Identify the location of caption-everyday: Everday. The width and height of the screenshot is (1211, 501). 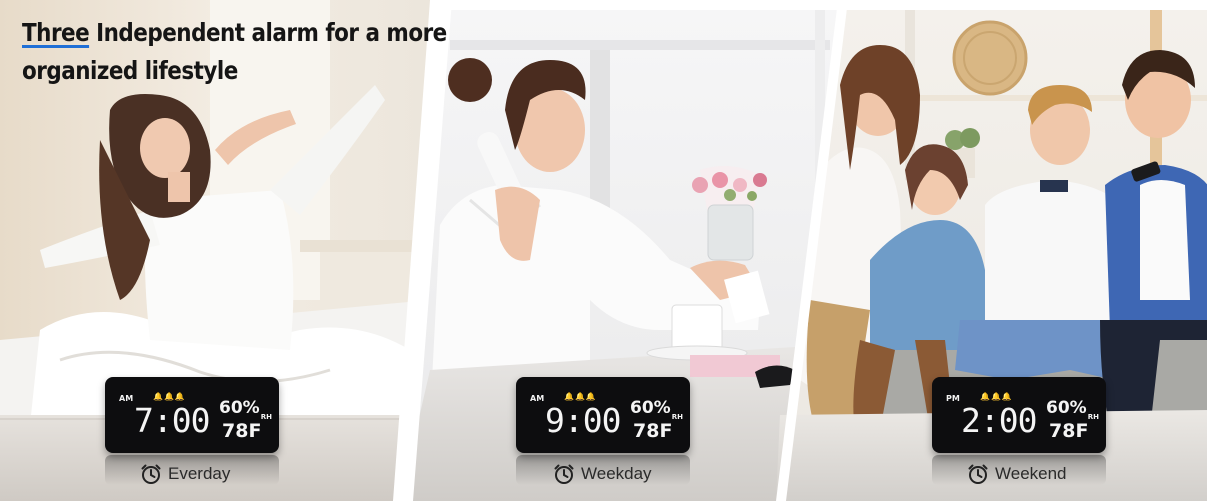
(185, 474).